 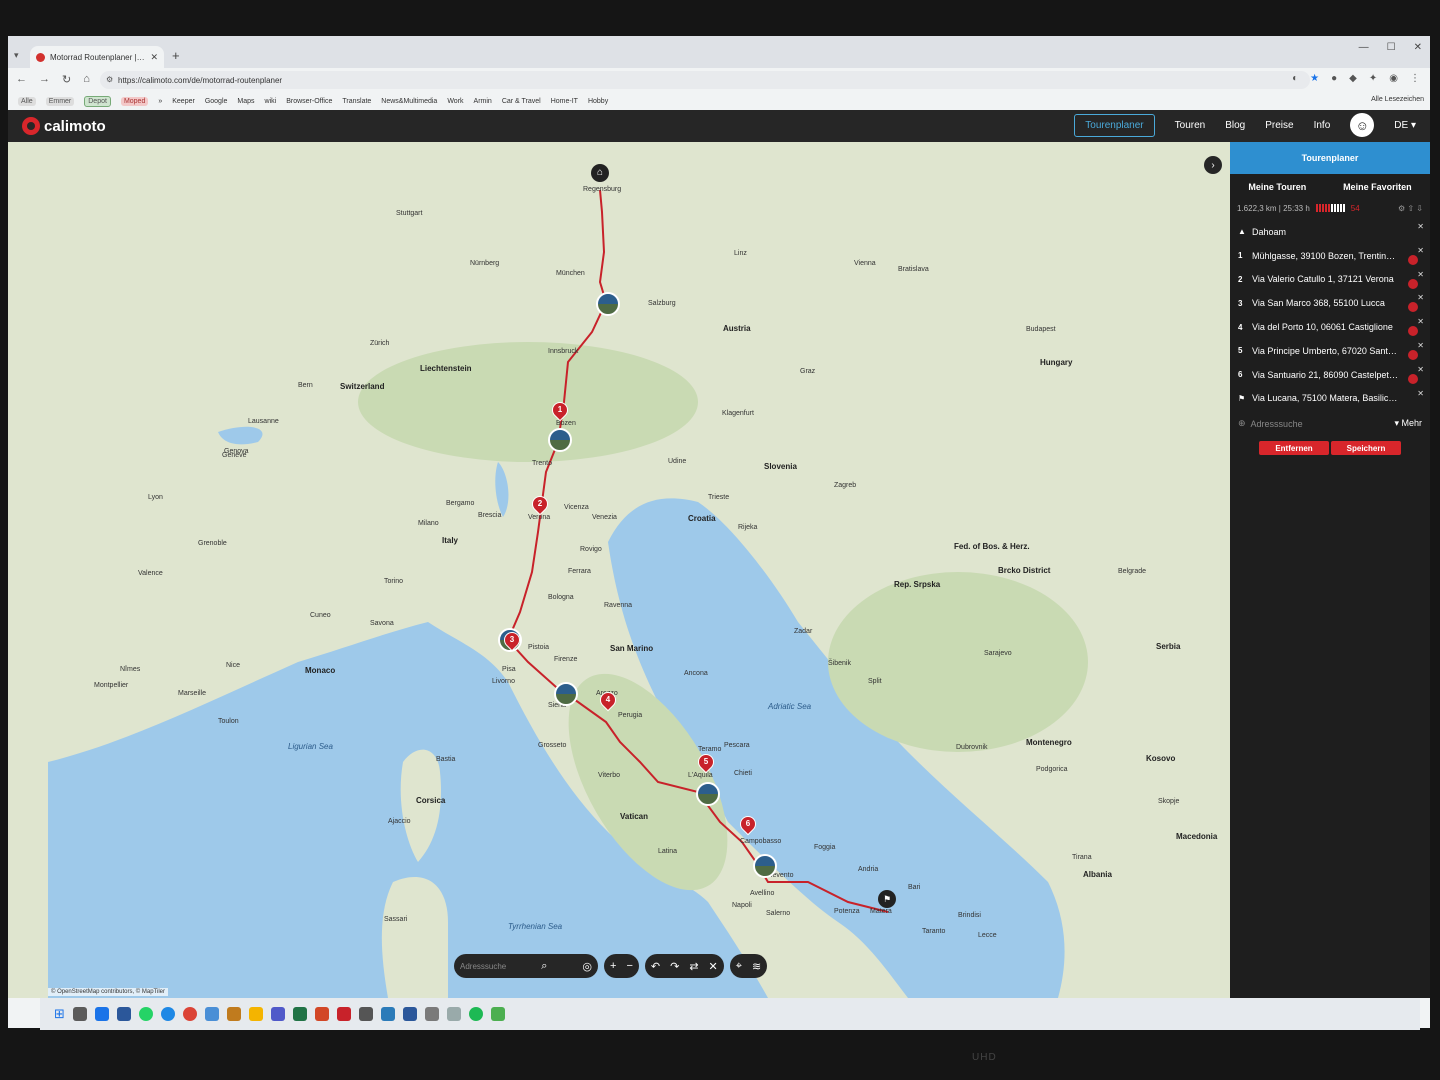 I want to click on map-search-box: Adresssuche ⌕ ◎, so click(x=526, y=966).